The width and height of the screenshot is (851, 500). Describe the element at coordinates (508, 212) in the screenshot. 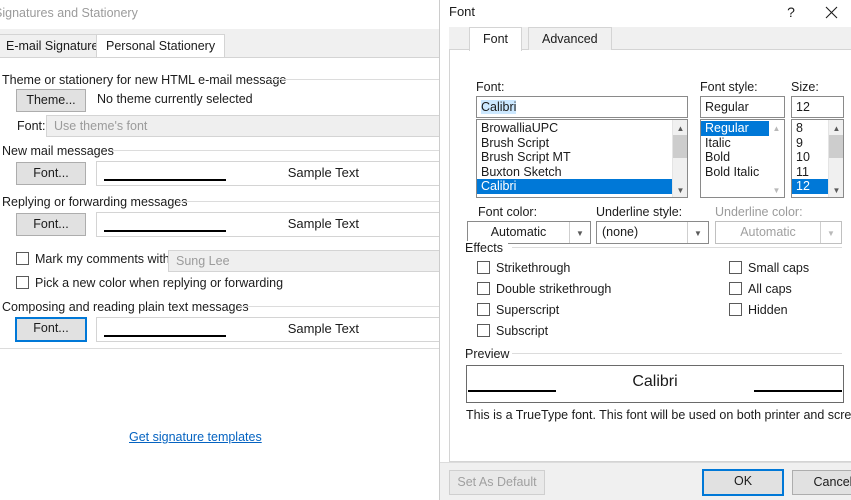

I see `font-color-label: Font color:` at that location.